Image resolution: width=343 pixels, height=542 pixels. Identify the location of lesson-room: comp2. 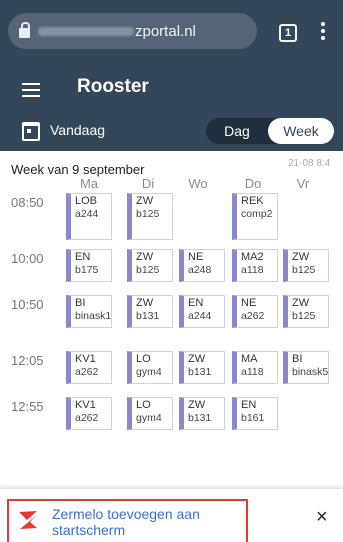
(257, 214).